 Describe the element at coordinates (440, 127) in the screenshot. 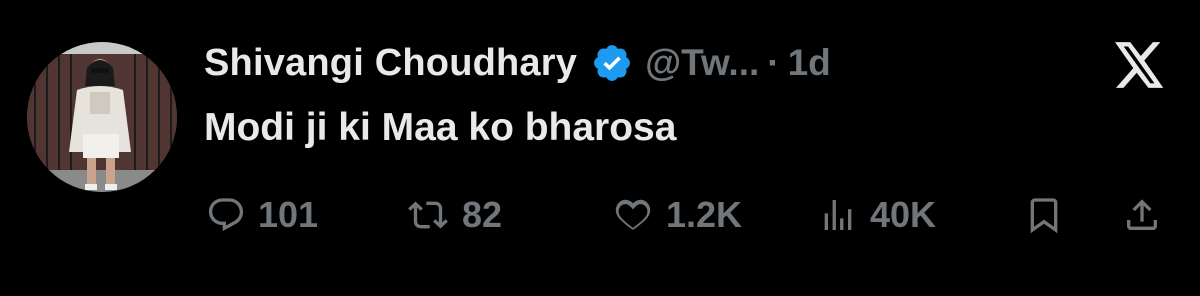

I see `tweet-text: Modi ji ki Maa ko bharosa` at that location.